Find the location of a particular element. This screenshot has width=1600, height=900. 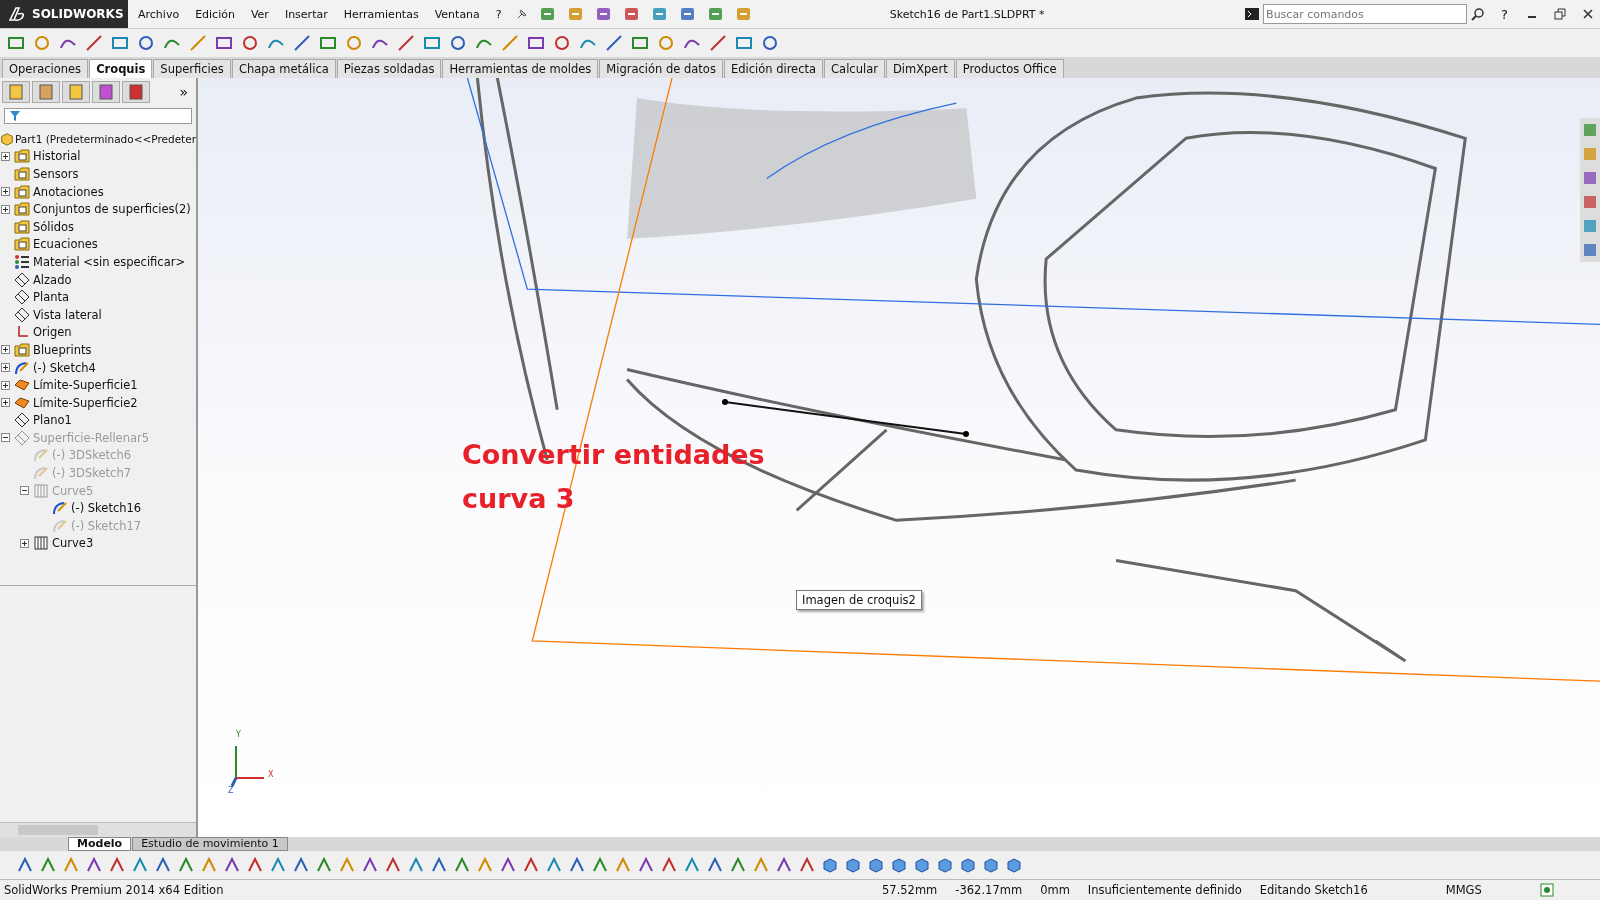

model-tab: Estudio de movimiento 1 is located at coordinates (210, 844).